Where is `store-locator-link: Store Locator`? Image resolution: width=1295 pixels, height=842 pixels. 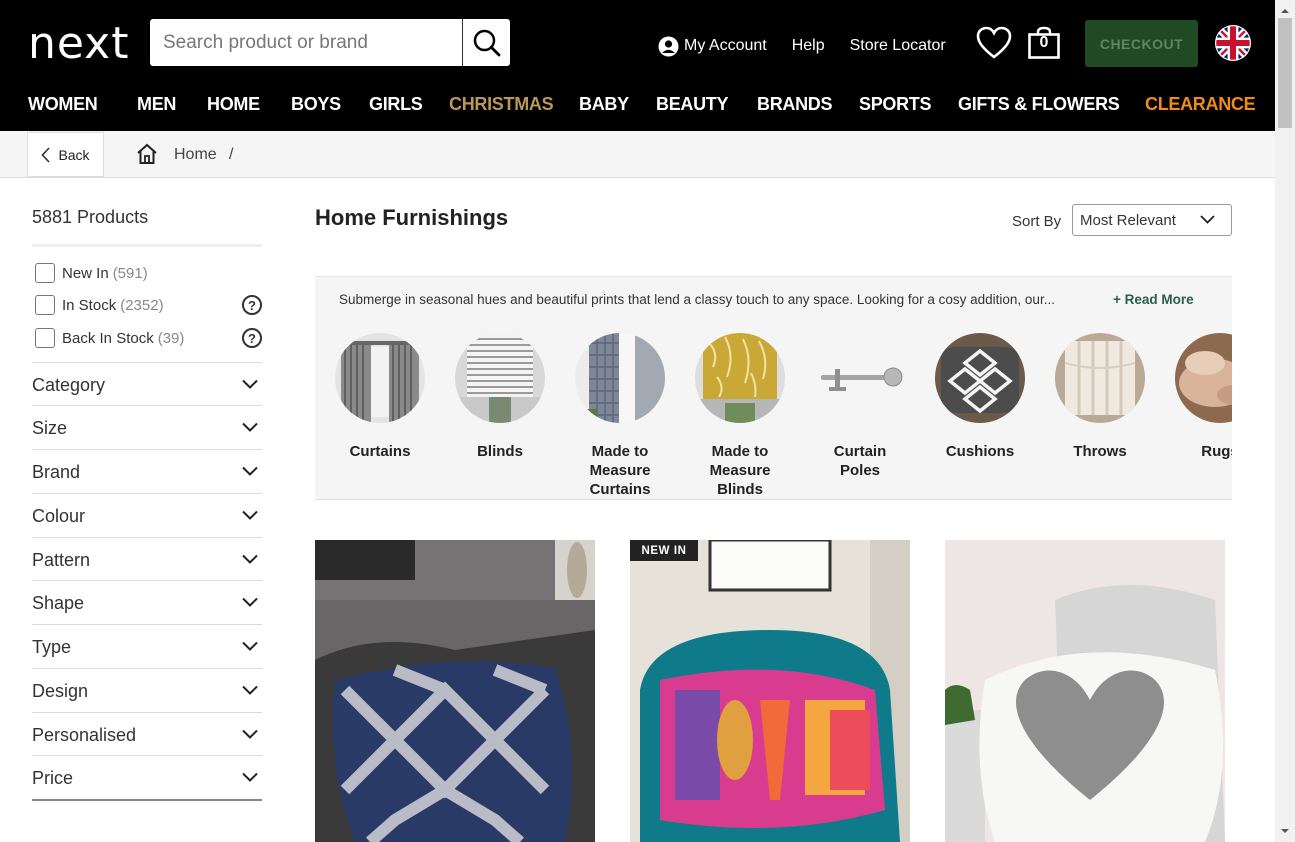
store-locator-link: Store Locator is located at coordinates (898, 46).